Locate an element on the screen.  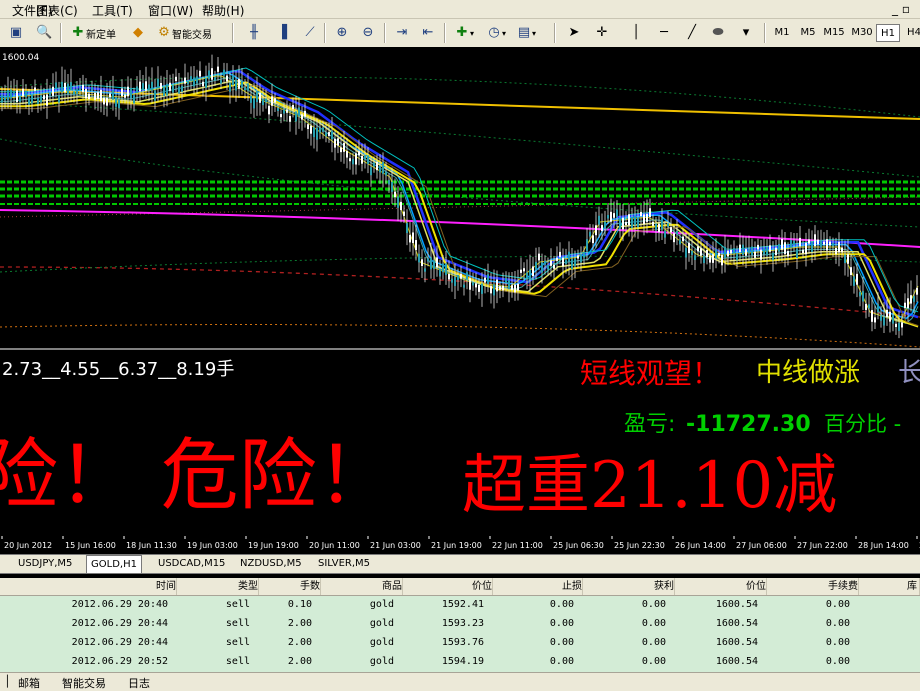
periods-button: ◷ ▾ is located at coordinates (496, 33).